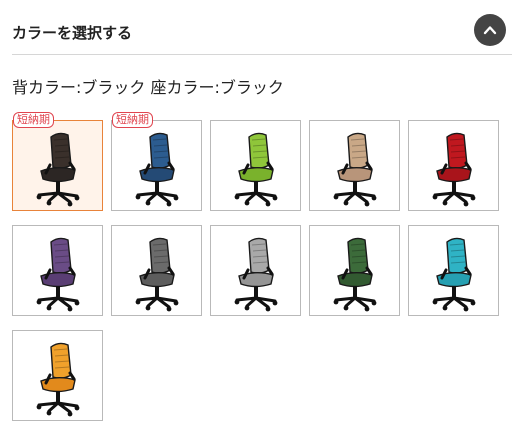 This screenshot has height=431, width=525. I want to click on chevron-up-icon, so click(490, 30).